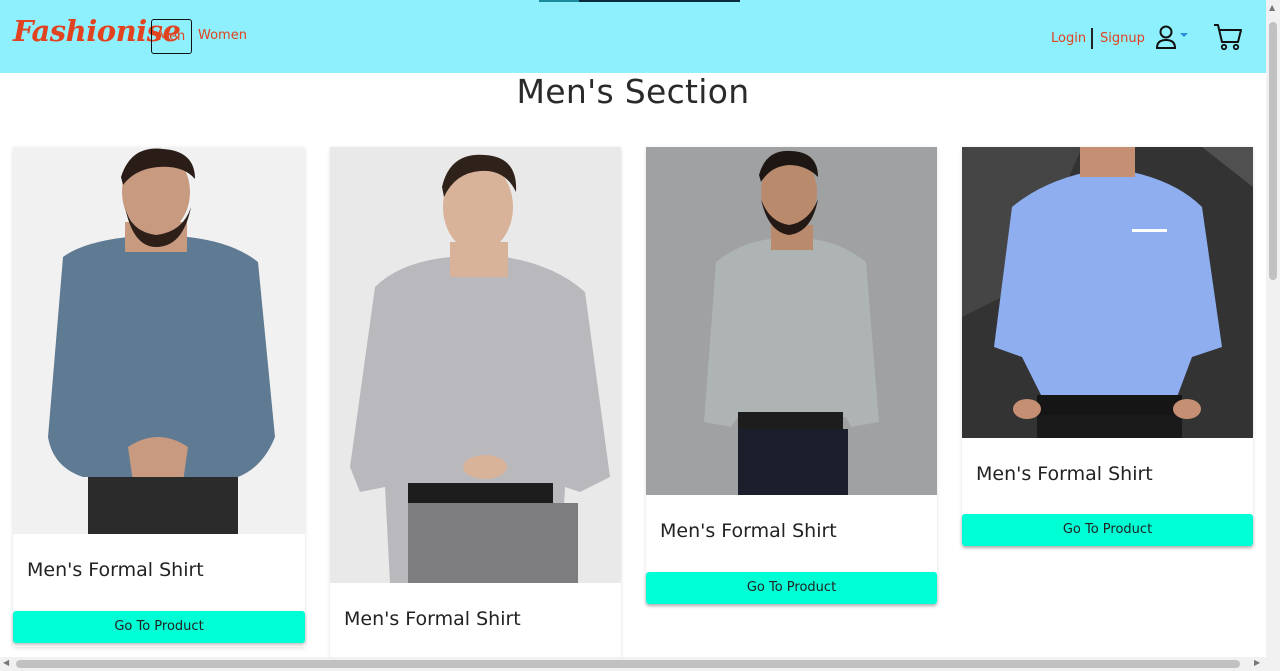 The image size is (1280, 671). I want to click on scroll-right-icon: ▶, so click(1257, 662).